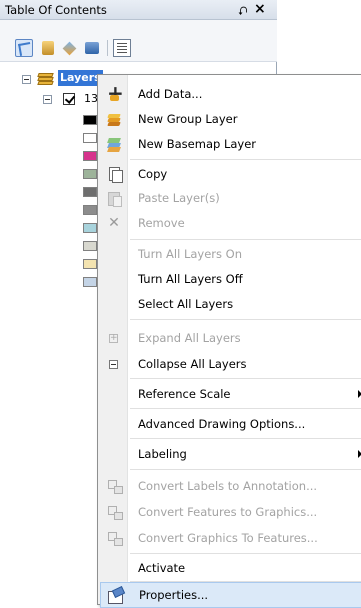 The height and width of the screenshot is (608, 361). What do you see at coordinates (114, 538) in the screenshot?
I see `convert-graphics-icon` at bounding box center [114, 538].